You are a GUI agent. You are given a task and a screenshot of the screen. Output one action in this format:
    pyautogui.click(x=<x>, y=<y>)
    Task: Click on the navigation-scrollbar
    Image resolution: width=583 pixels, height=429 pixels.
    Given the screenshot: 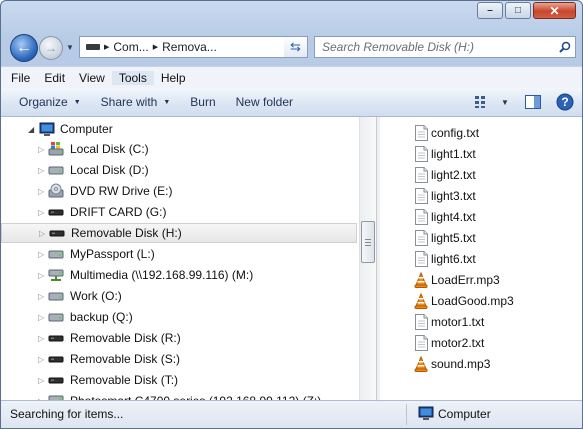 What is the action you would take?
    pyautogui.click(x=367, y=258)
    